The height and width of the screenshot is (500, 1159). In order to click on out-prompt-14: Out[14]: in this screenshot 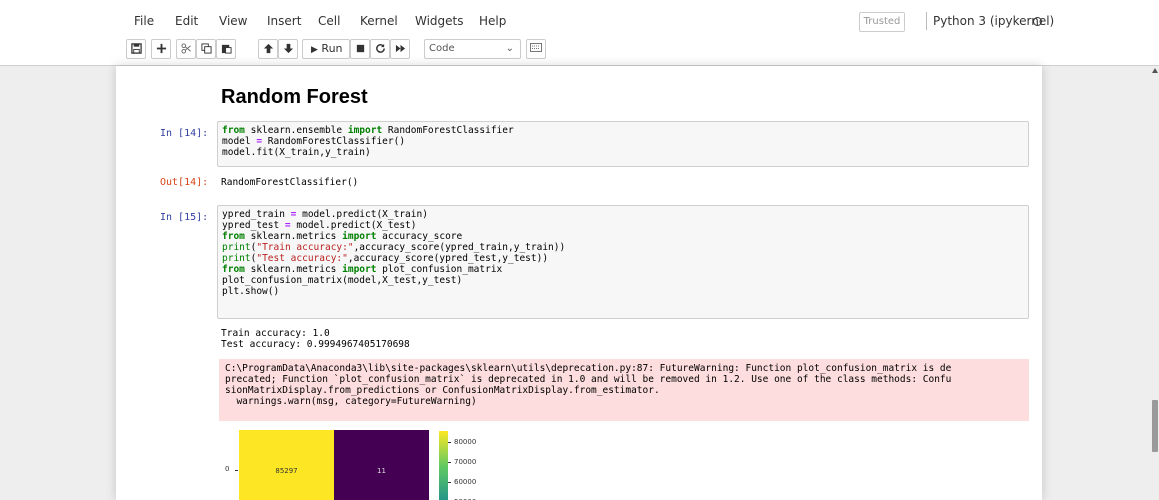, I will do `click(184, 182)`.